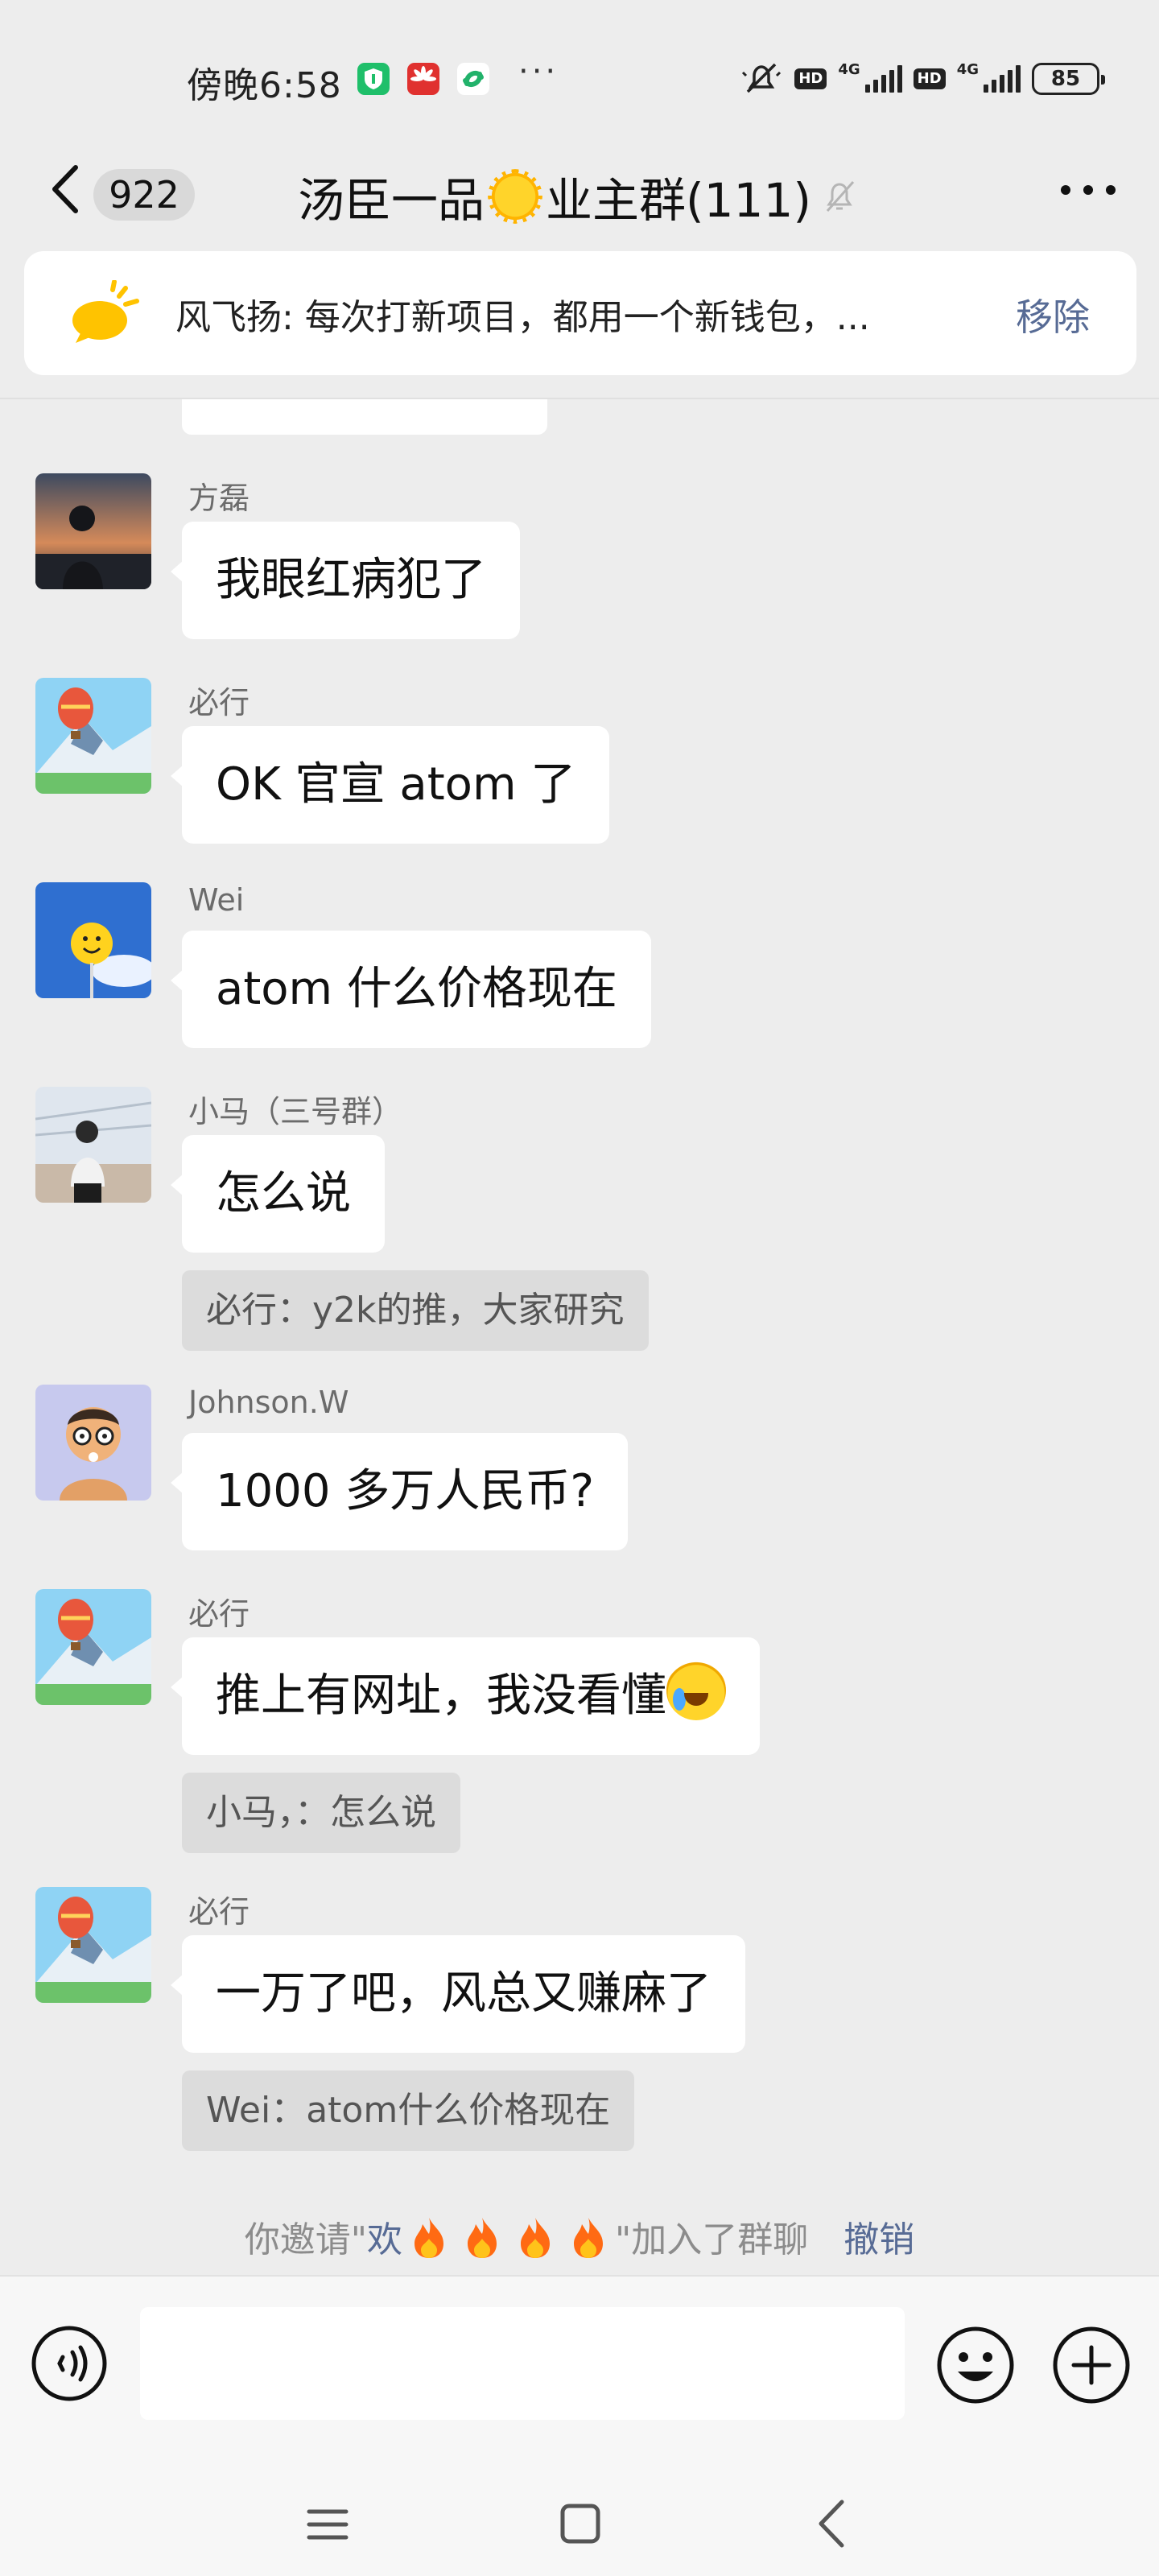 This screenshot has height=2576, width=1159. Describe the element at coordinates (515, 196) in the screenshot. I see `sun-emoji-icon` at that location.